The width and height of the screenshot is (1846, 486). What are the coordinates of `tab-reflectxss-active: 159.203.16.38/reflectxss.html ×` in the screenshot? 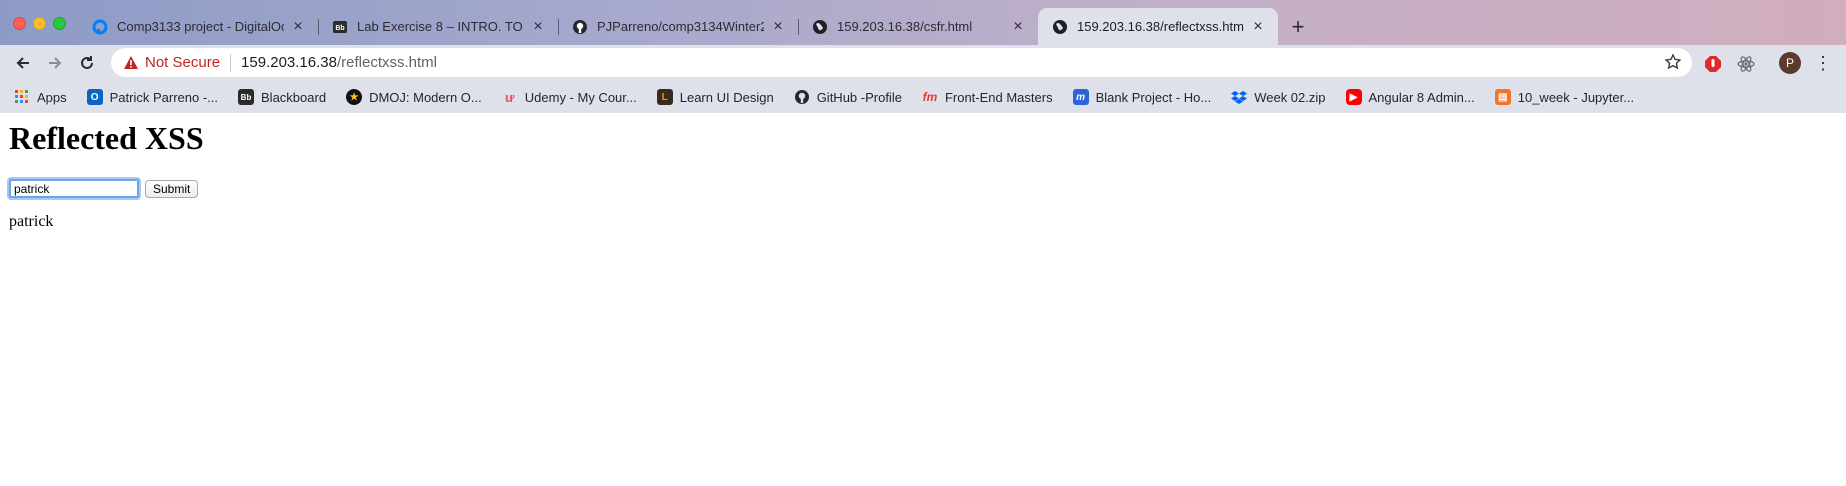 It's located at (1158, 26).